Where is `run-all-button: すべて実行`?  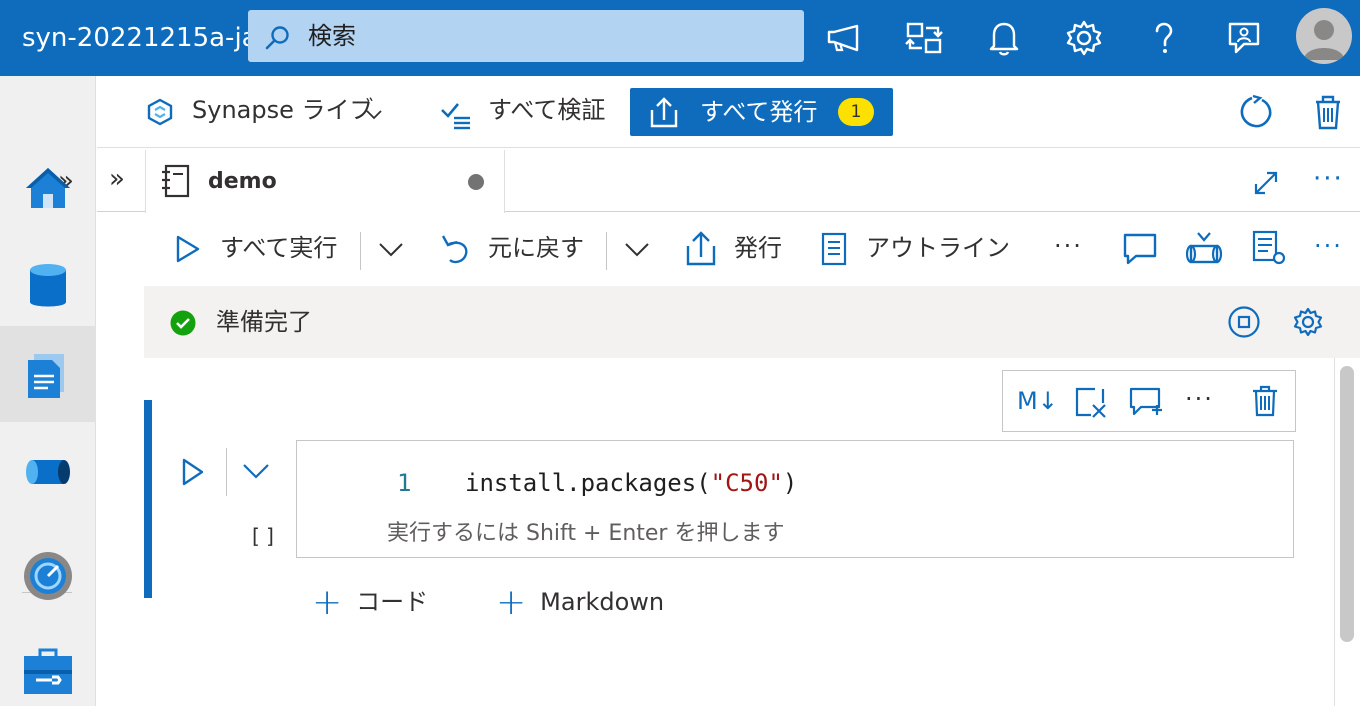
run-all-button: すべて実行 is located at coordinates (278, 248).